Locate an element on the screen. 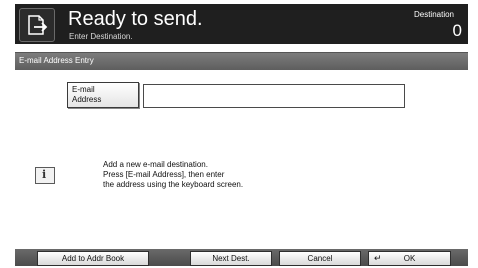 This screenshot has width=478, height=268. ok-button: ↵ OK is located at coordinates (409, 258).